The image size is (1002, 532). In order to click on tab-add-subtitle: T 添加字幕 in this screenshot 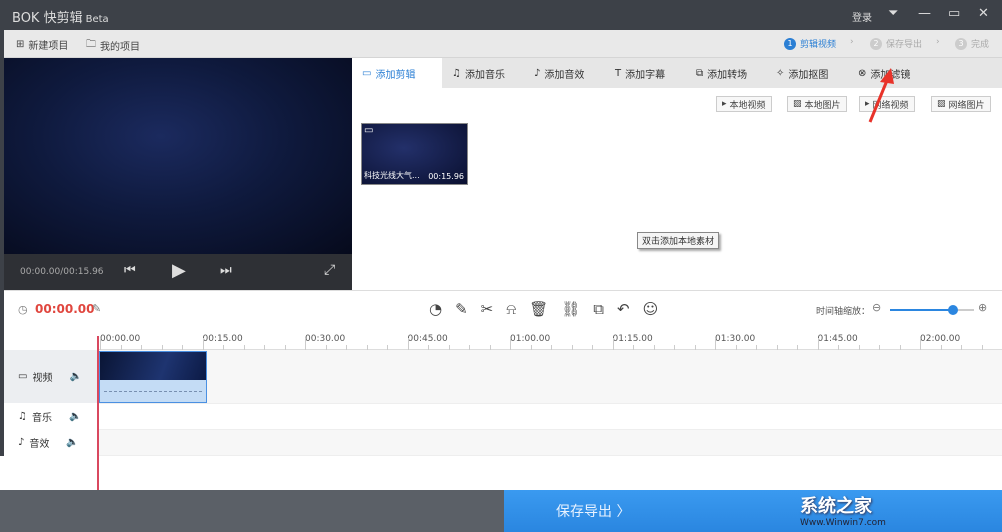, I will do `click(640, 73)`.